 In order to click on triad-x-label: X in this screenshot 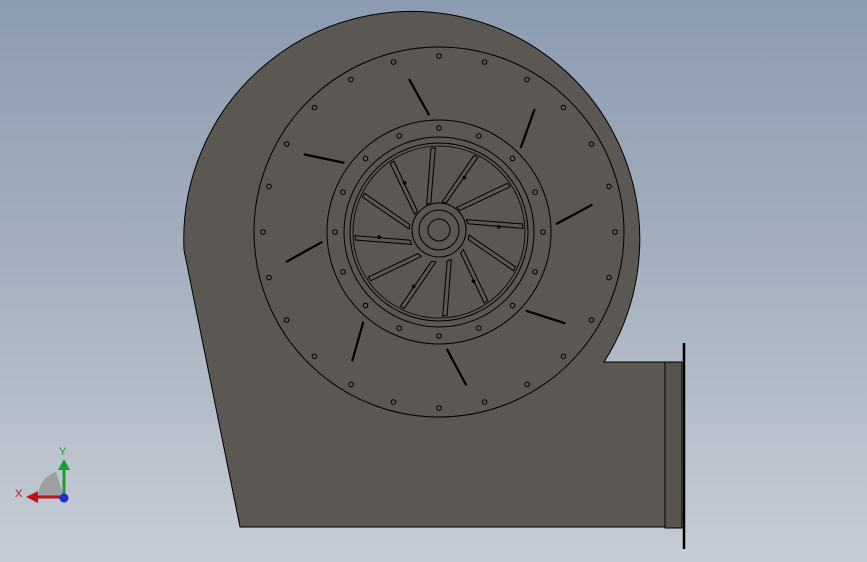, I will do `click(19, 494)`.